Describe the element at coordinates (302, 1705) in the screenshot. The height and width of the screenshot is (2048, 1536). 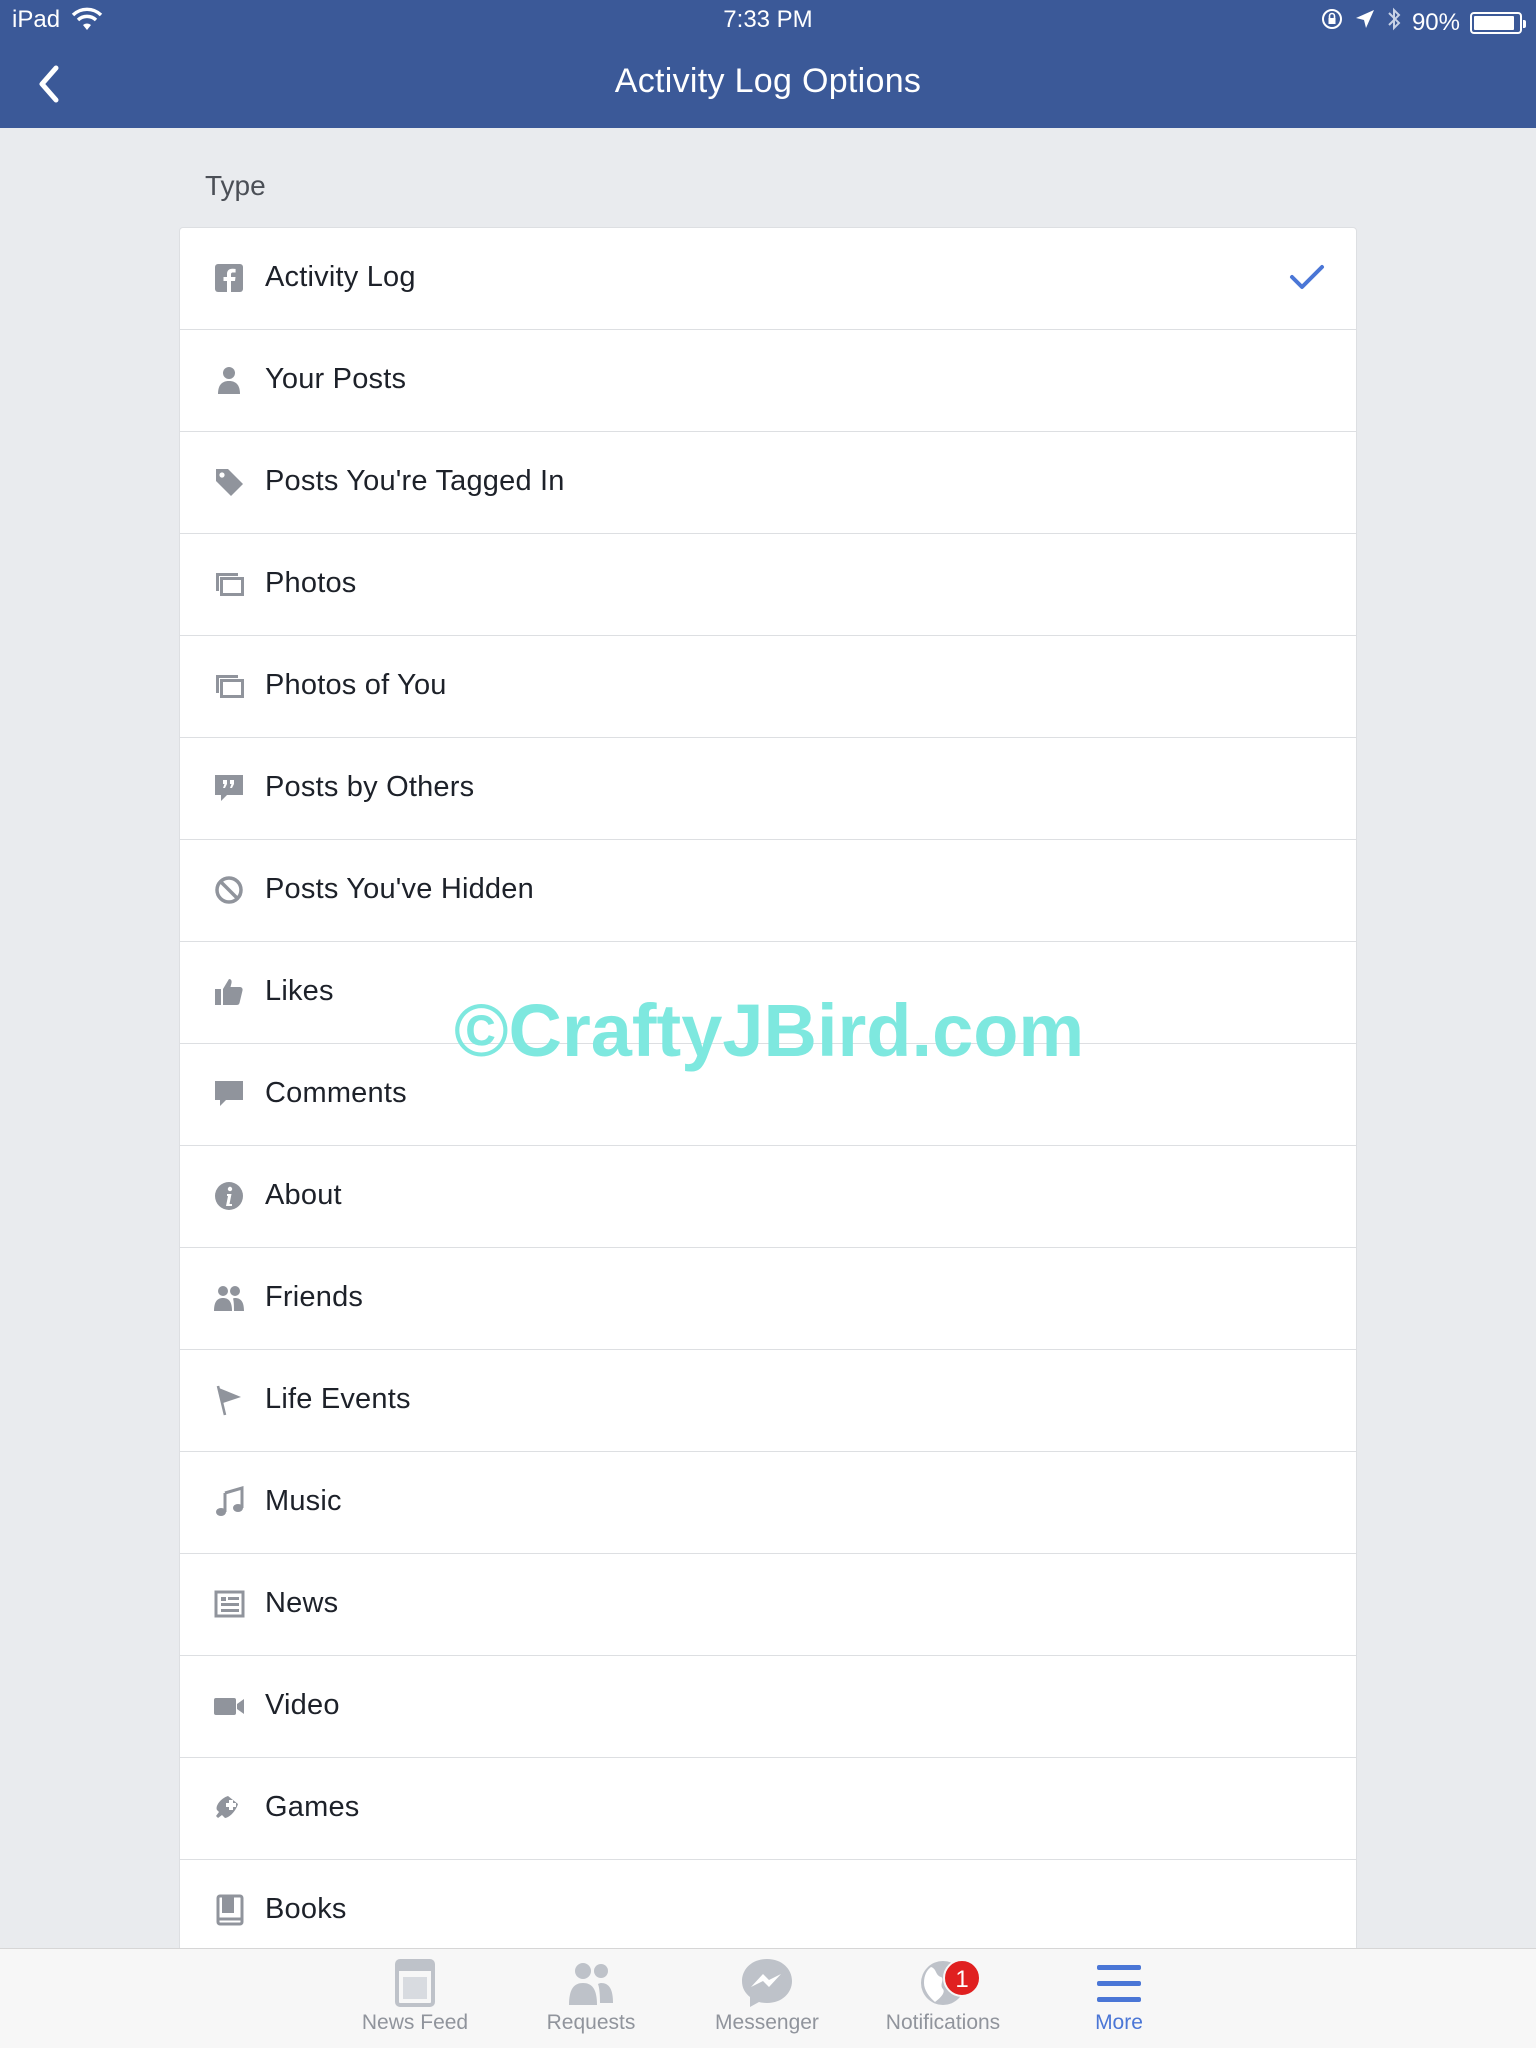
I see `option-label: Video` at that location.